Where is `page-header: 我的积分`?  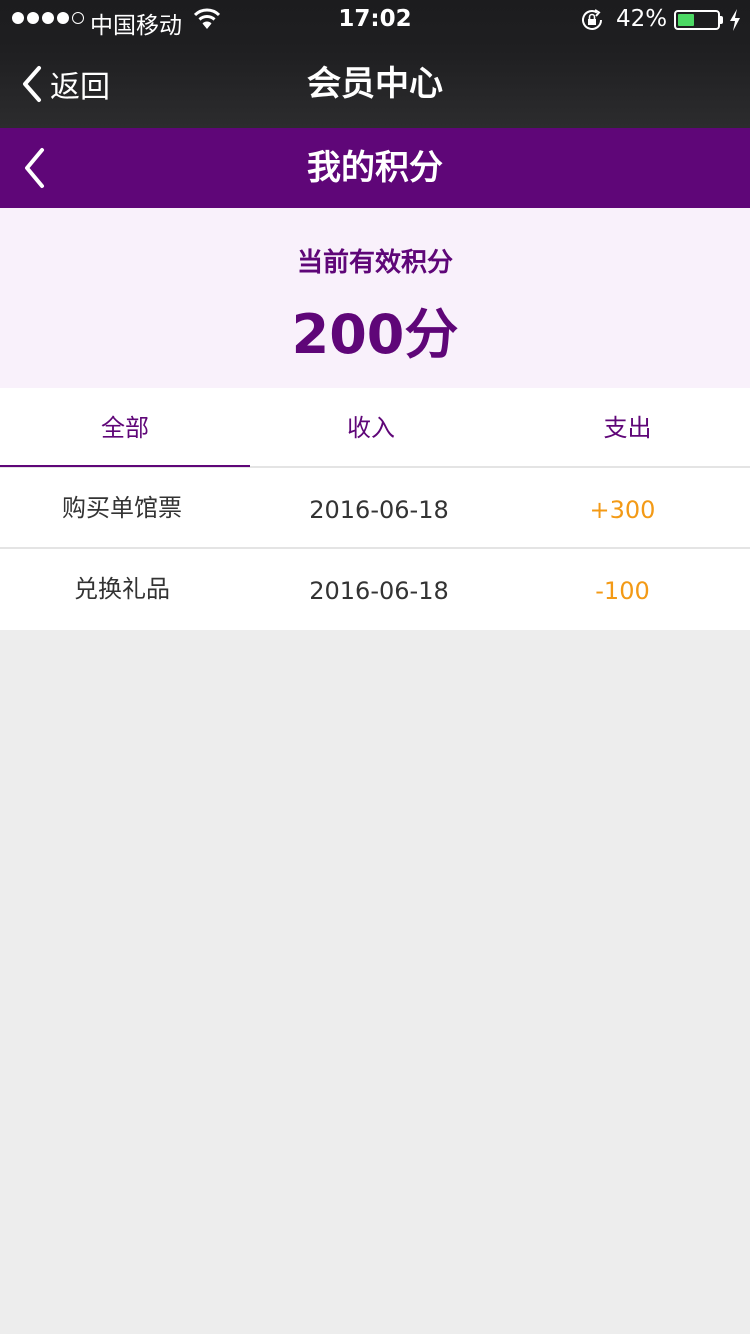
page-header: 我的积分 is located at coordinates (375, 168).